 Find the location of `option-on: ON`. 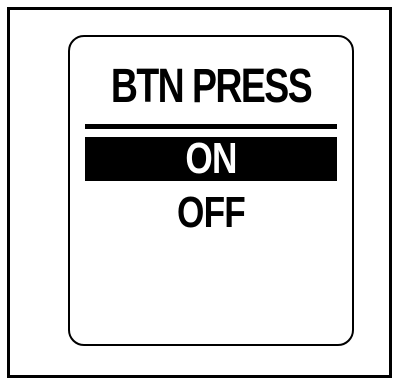

option-on: ON is located at coordinates (211, 159).